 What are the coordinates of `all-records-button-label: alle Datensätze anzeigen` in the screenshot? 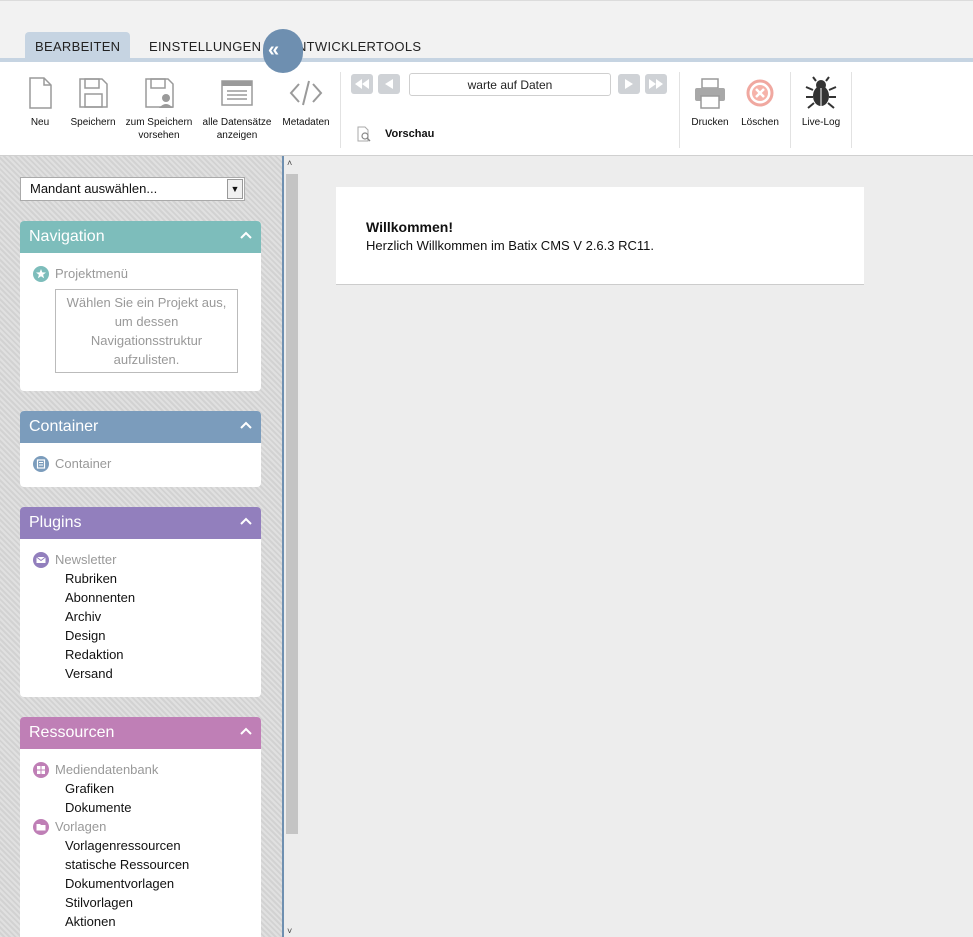 It's located at (237, 129).